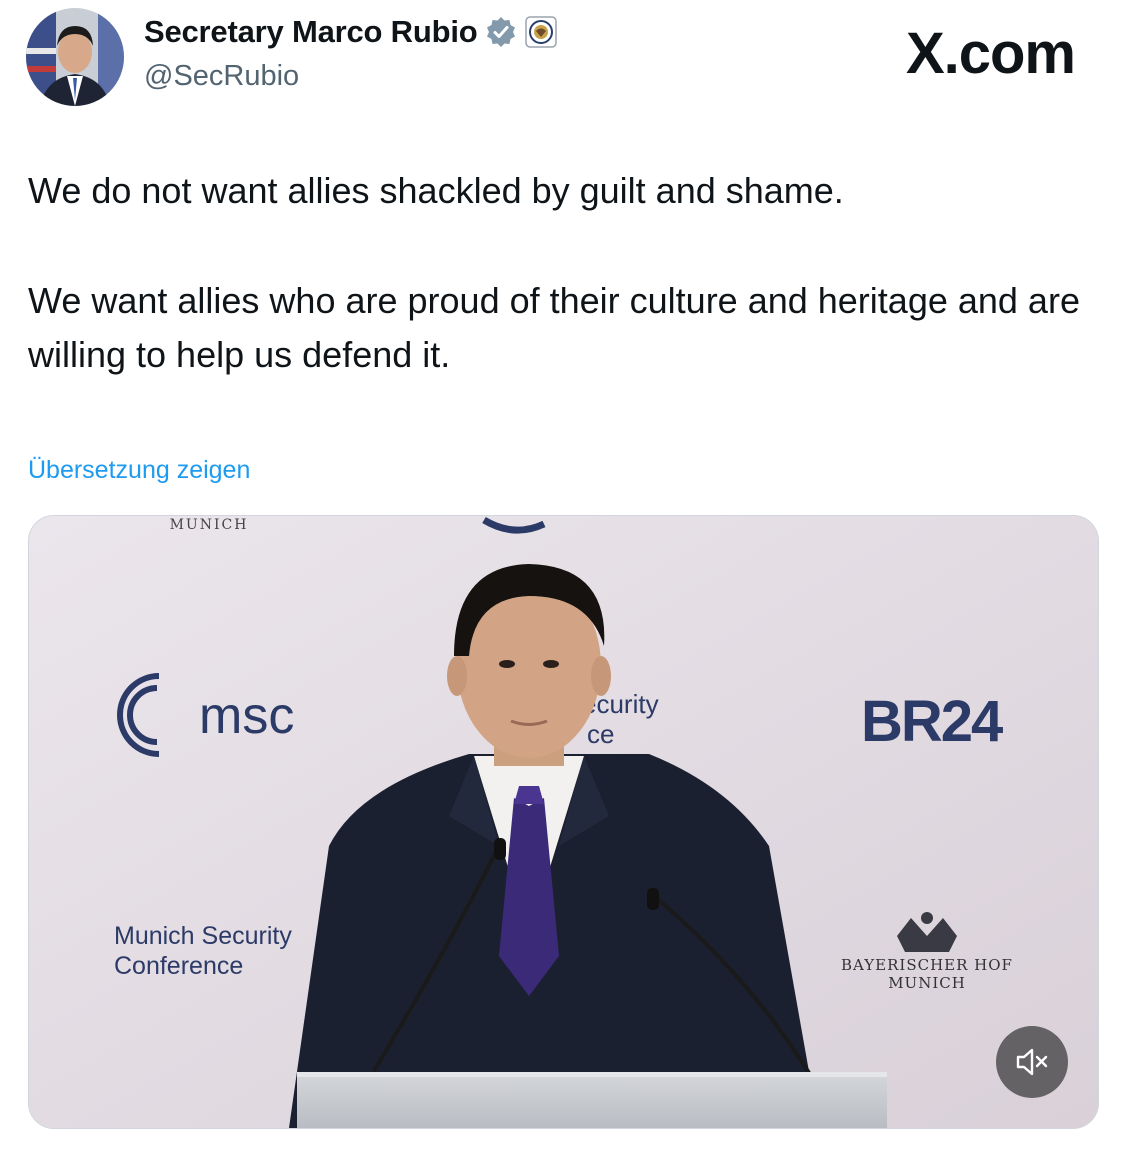 This screenshot has width=1125, height=1167. I want to click on watermark: X.com, so click(990, 53).